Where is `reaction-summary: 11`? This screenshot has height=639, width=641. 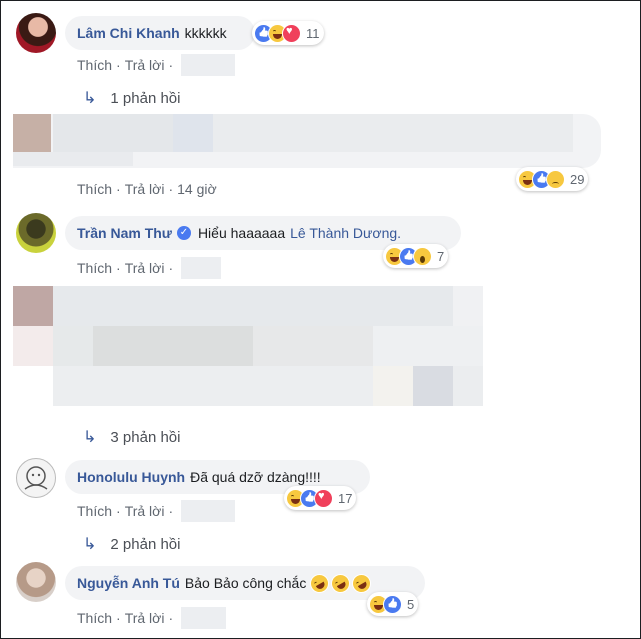 reaction-summary: 11 is located at coordinates (288, 33).